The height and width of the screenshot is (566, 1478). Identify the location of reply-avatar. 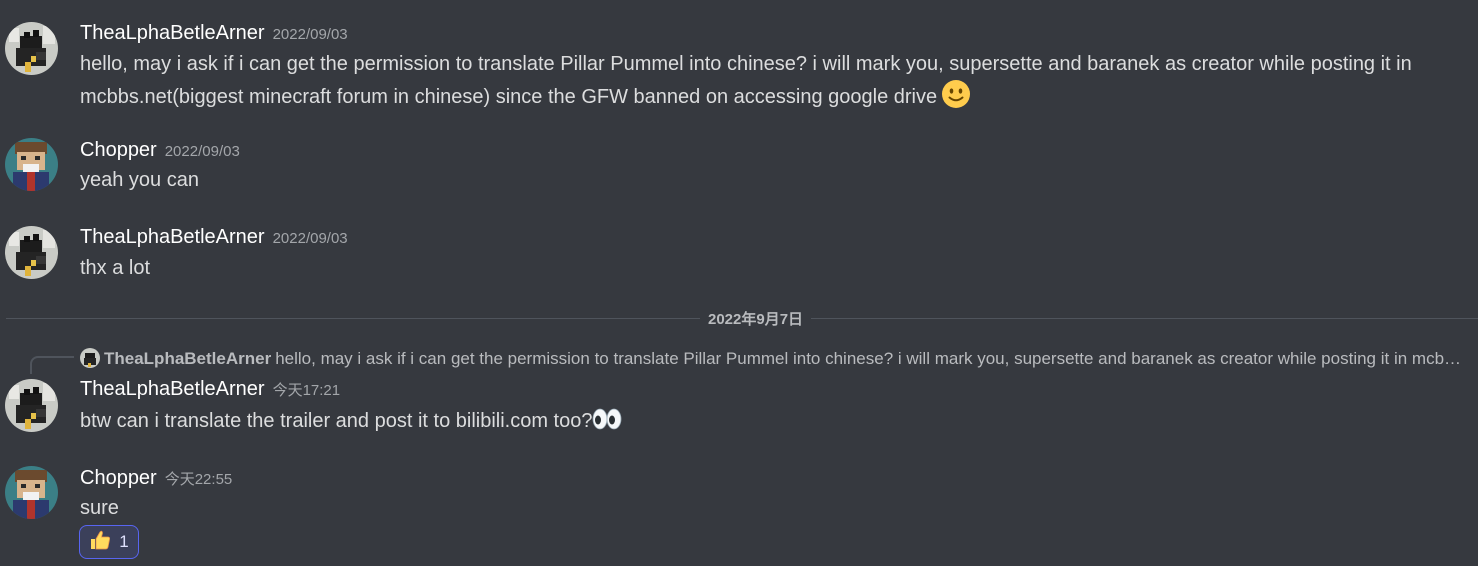
(90, 358).